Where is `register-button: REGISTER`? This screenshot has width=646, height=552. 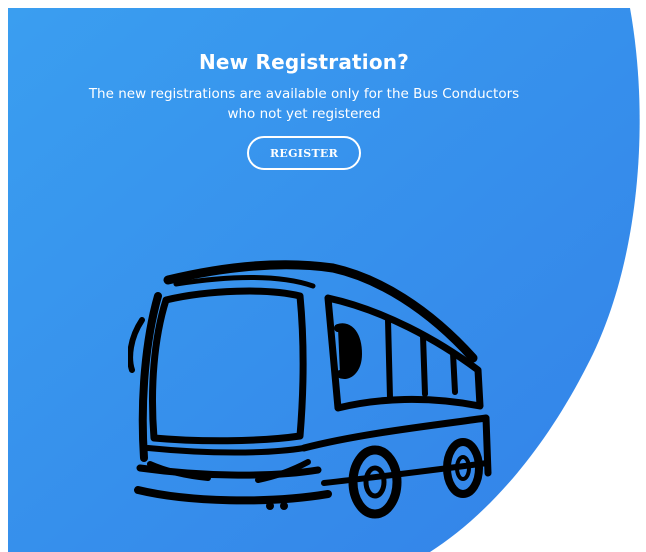 register-button: REGISTER is located at coordinates (304, 153).